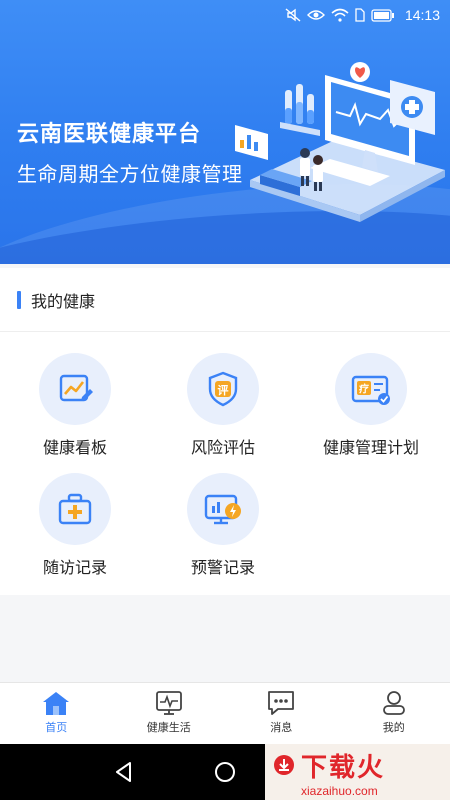 Image resolution: width=450 pixels, height=800 pixels. What do you see at coordinates (74, 567) in the screenshot?
I see `tile-label: 随访记录` at bounding box center [74, 567].